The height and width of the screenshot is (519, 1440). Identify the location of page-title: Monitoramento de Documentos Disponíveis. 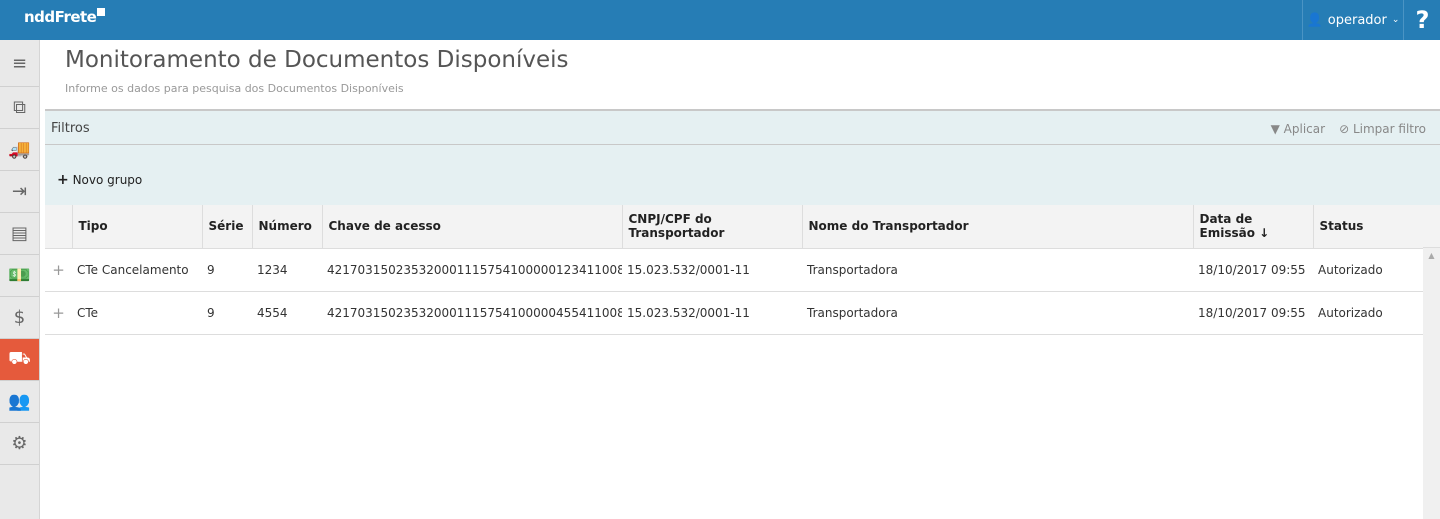
(317, 60).